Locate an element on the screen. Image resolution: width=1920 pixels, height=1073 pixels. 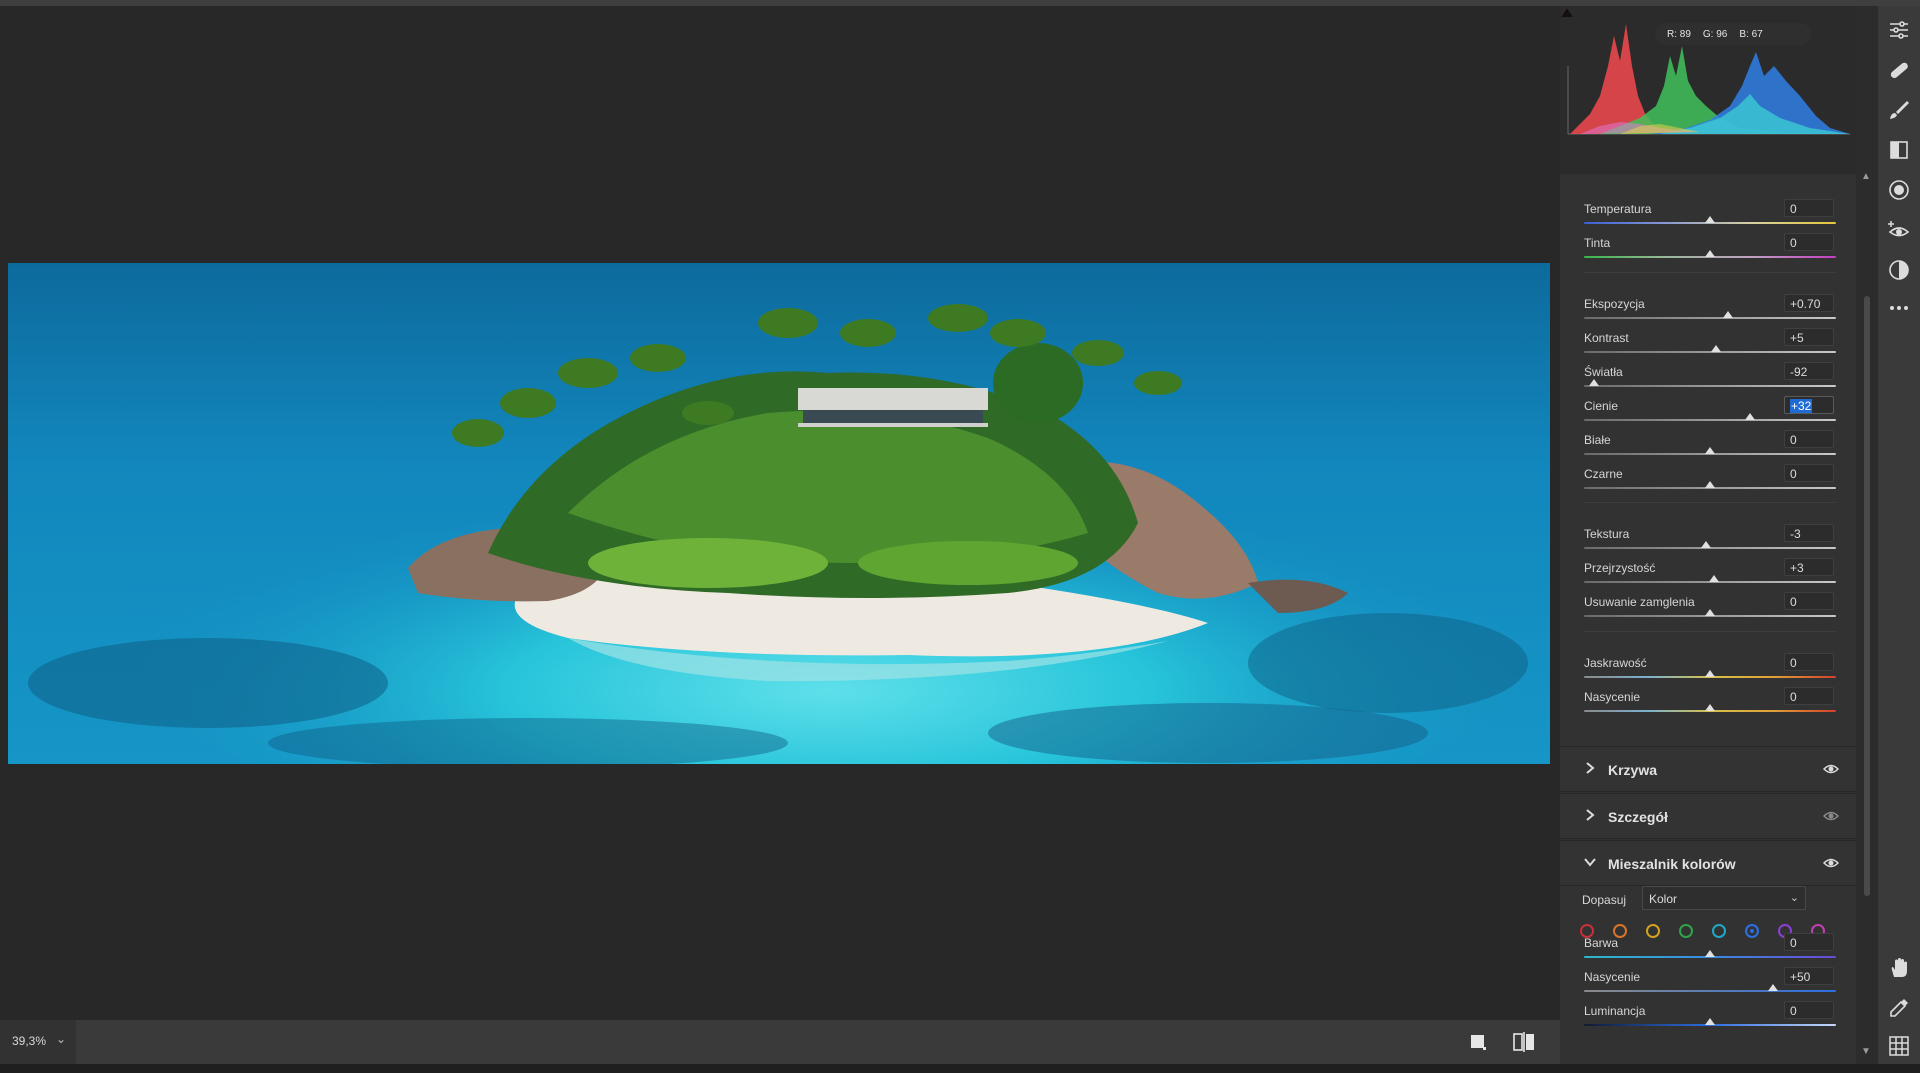
dehaze-thumb is located at coordinates (1710, 612).